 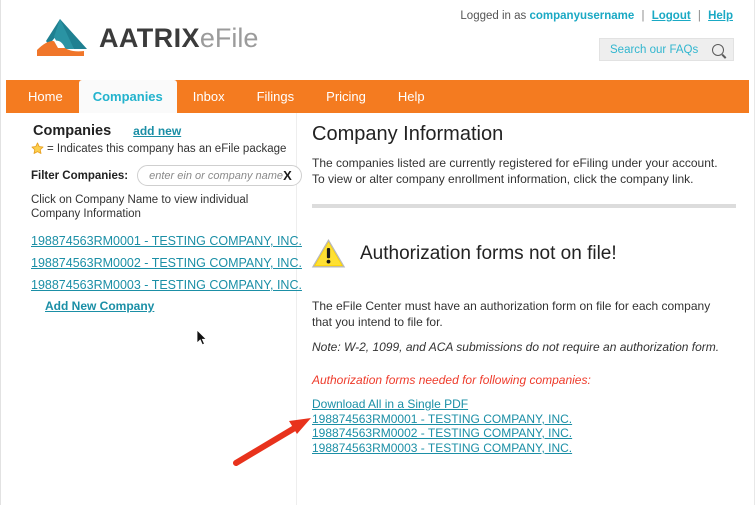 I want to click on brand-name: AATRIX, so click(x=149, y=37).